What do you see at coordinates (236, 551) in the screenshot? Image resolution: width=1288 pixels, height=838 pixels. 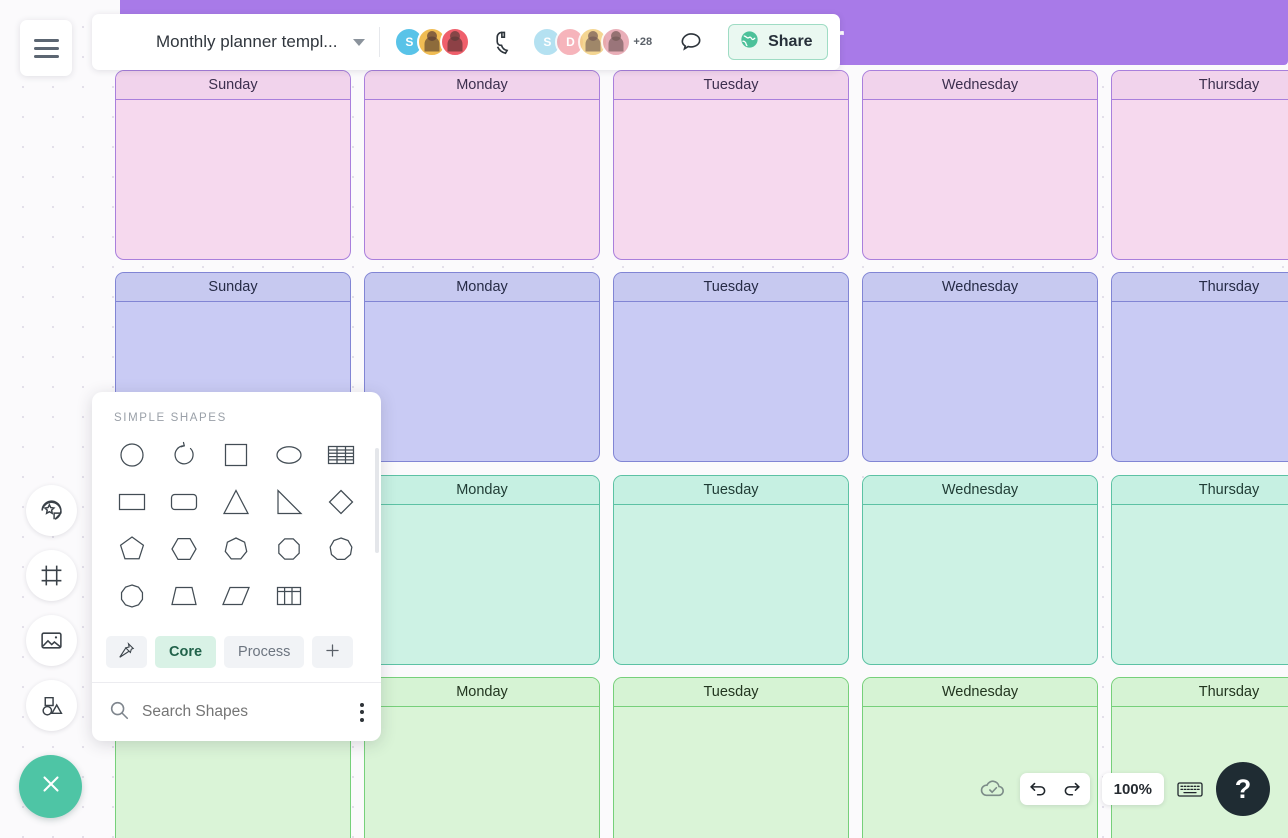 I see `heptagon-shape` at bounding box center [236, 551].